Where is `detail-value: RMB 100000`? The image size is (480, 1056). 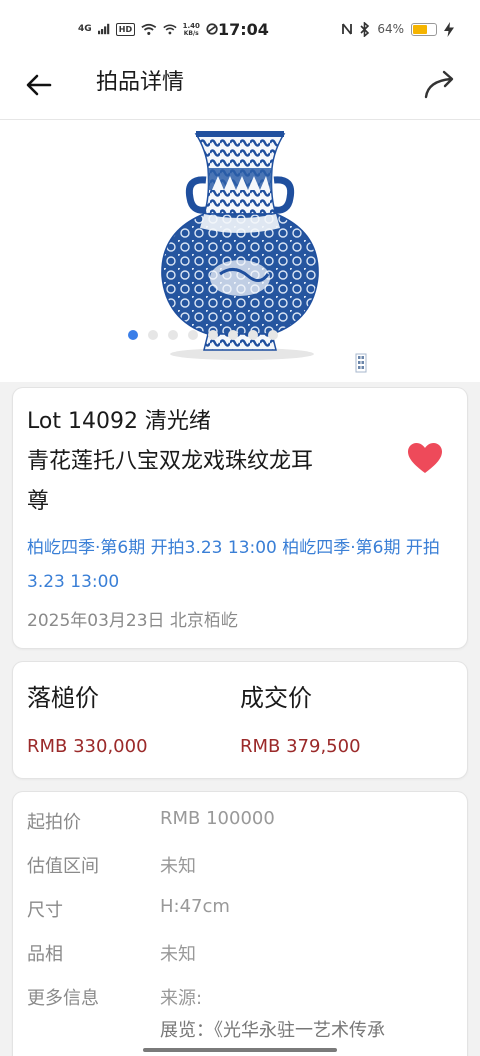
detail-value: RMB 100000 is located at coordinates (217, 818).